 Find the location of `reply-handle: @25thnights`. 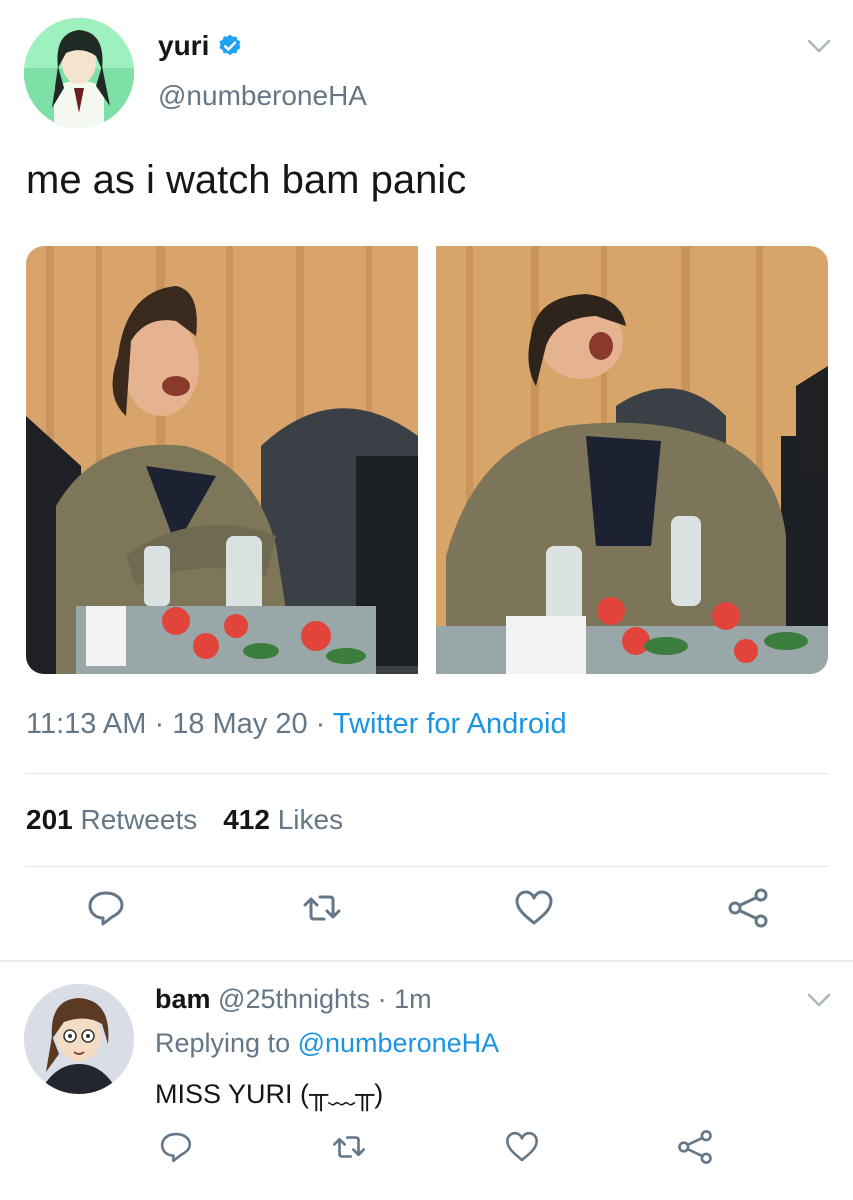

reply-handle: @25thnights is located at coordinates (294, 999).